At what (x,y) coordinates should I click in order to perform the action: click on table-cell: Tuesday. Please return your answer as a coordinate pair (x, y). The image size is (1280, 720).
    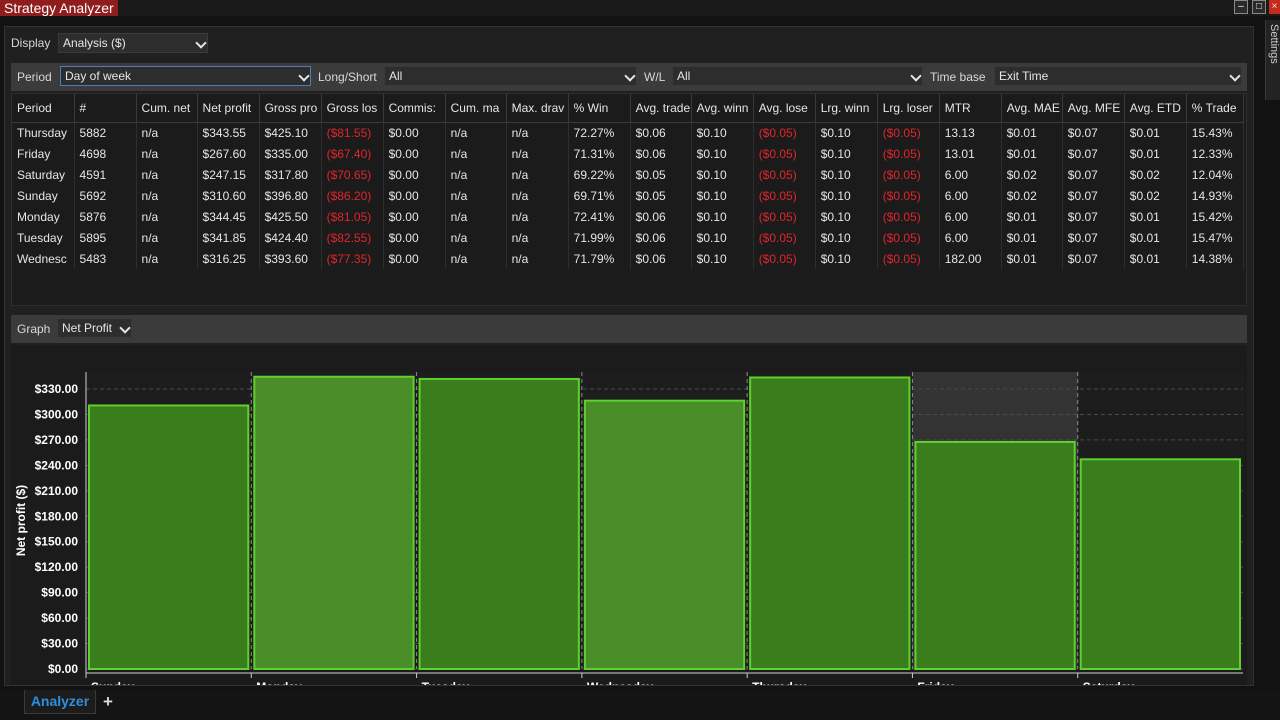
    Looking at the image, I should click on (43, 237).